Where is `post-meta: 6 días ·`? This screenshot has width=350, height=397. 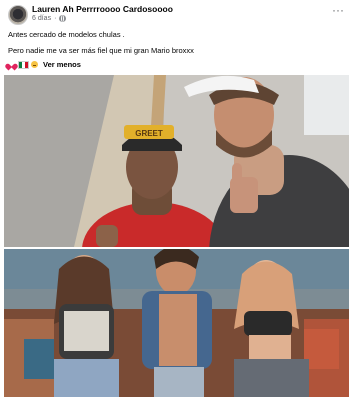 post-meta: 6 días · is located at coordinates (49, 18).